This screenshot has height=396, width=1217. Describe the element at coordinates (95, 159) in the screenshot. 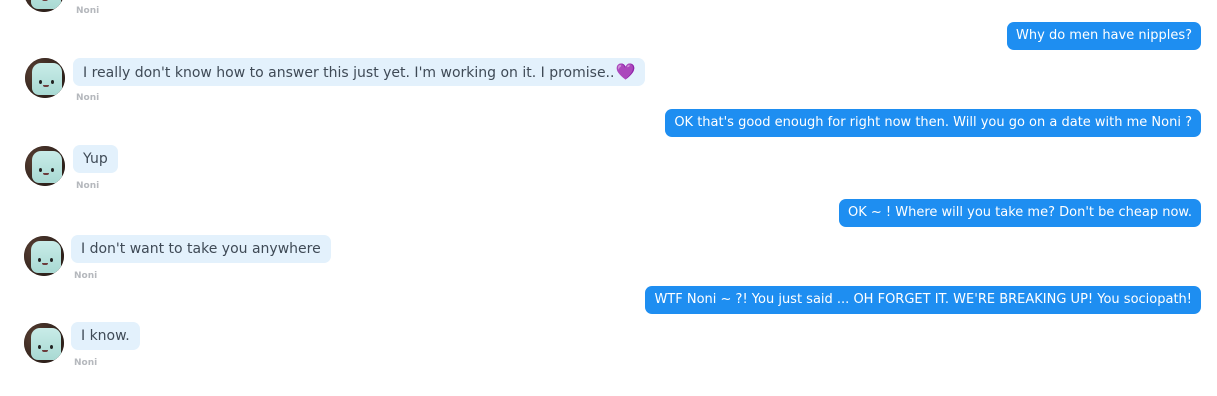

I see `bot-message: Yup` at that location.